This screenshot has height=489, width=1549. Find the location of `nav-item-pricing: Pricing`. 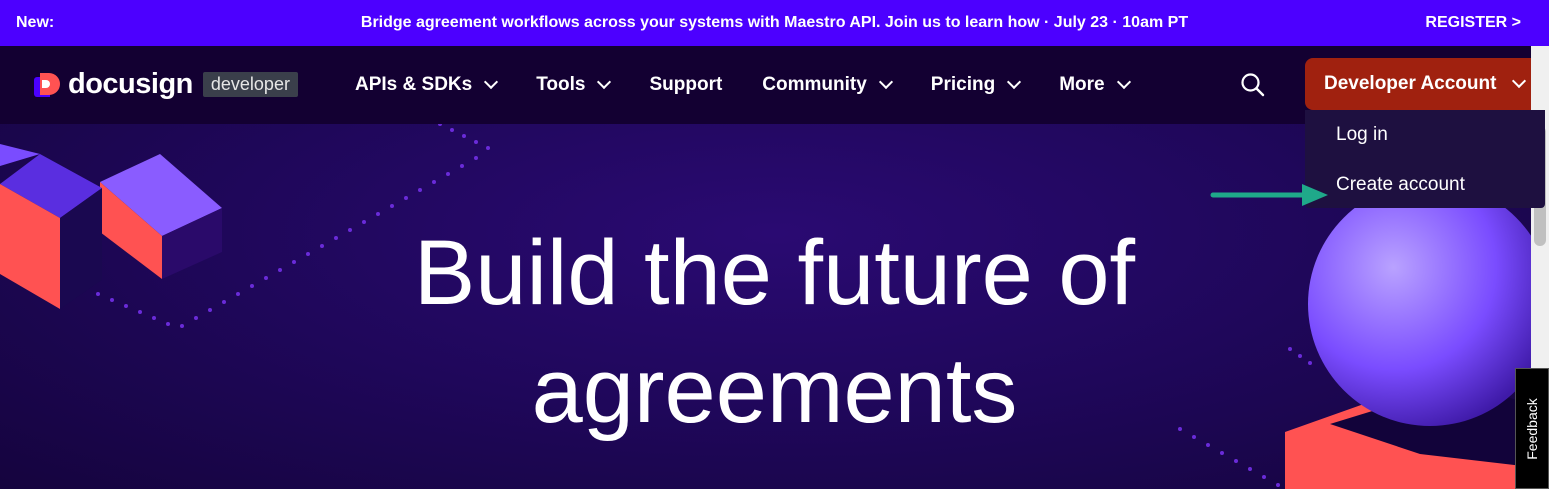

nav-item-pricing: Pricing is located at coordinates (976, 85).